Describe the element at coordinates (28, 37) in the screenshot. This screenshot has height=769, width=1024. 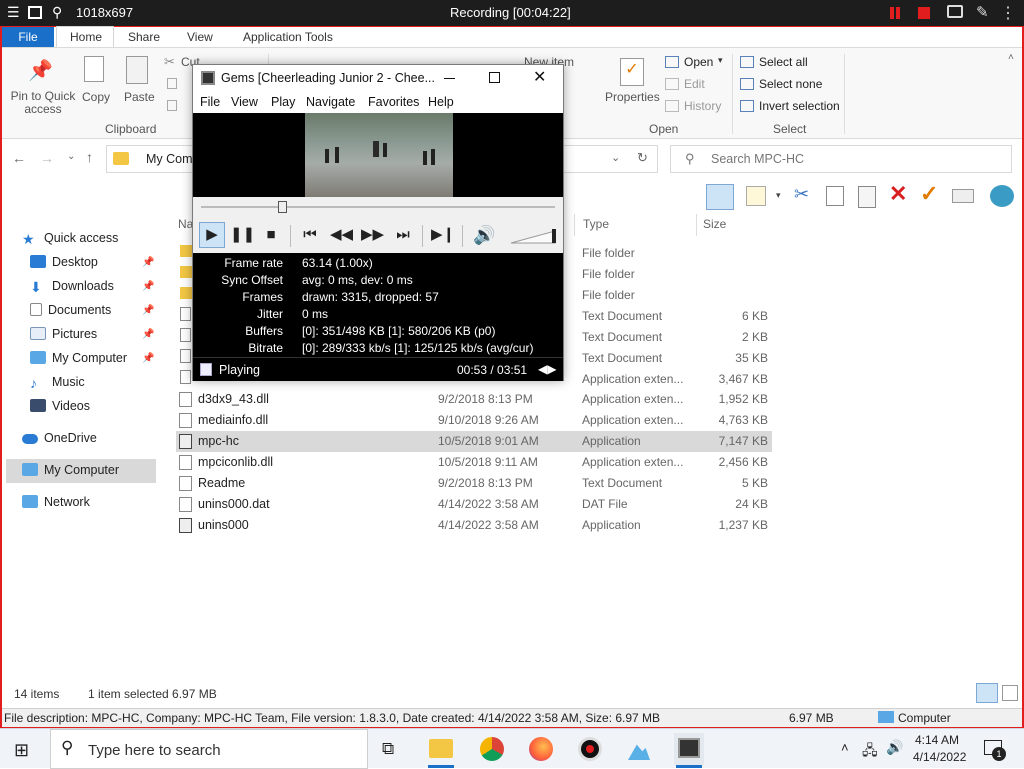
I see `tab-file: File` at that location.